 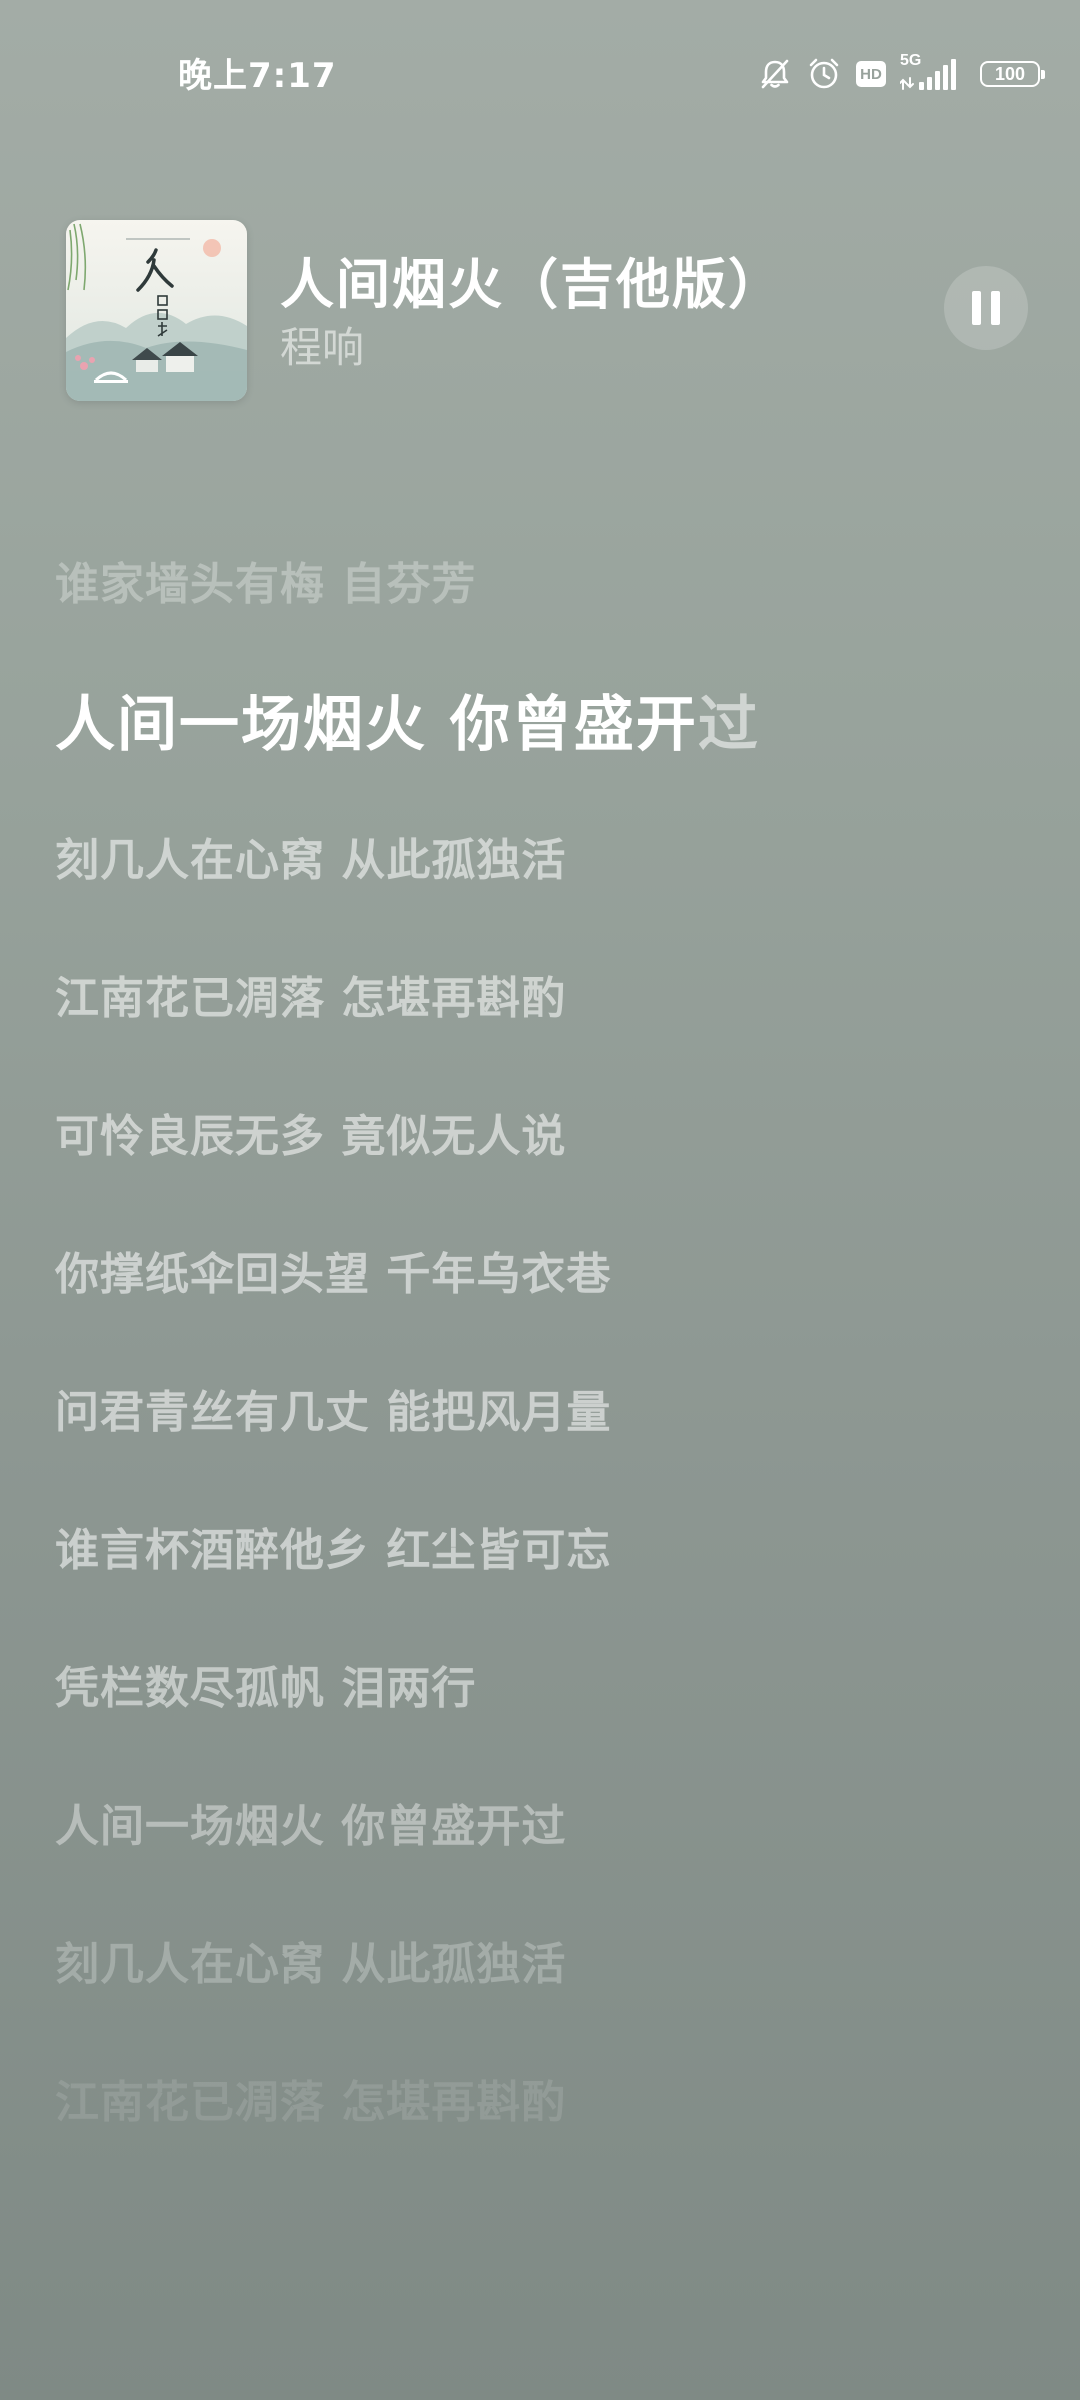 What do you see at coordinates (310, 1132) in the screenshot?
I see `lyric-line: 可怜良辰无多 竟似无人说` at bounding box center [310, 1132].